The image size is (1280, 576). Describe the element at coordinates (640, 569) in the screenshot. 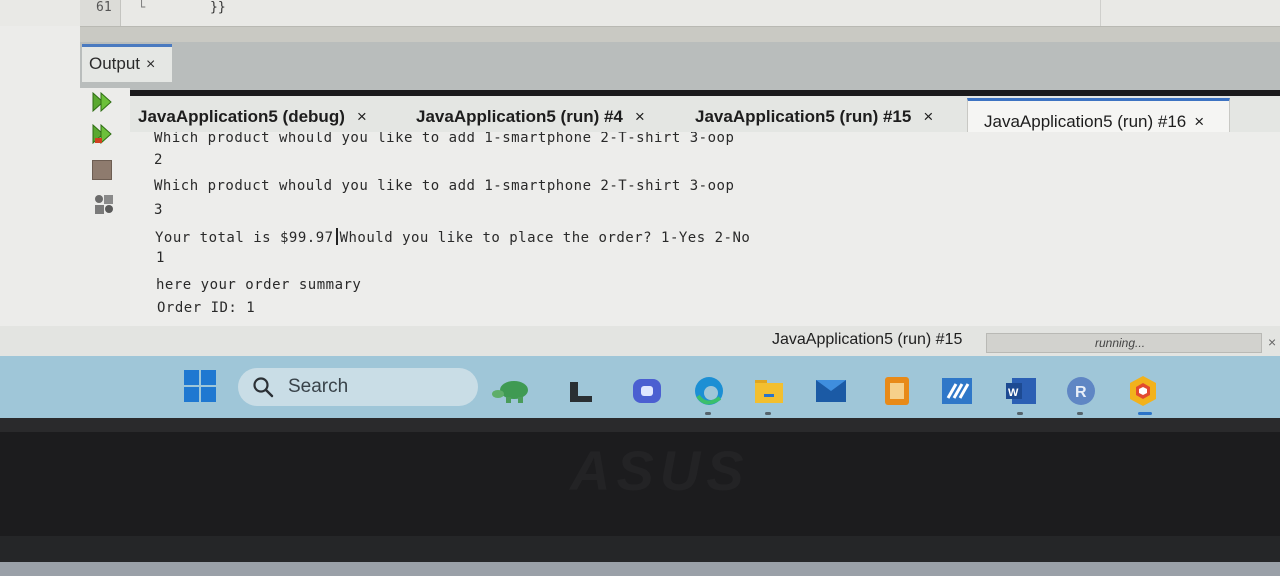

I see `desk-surface` at that location.